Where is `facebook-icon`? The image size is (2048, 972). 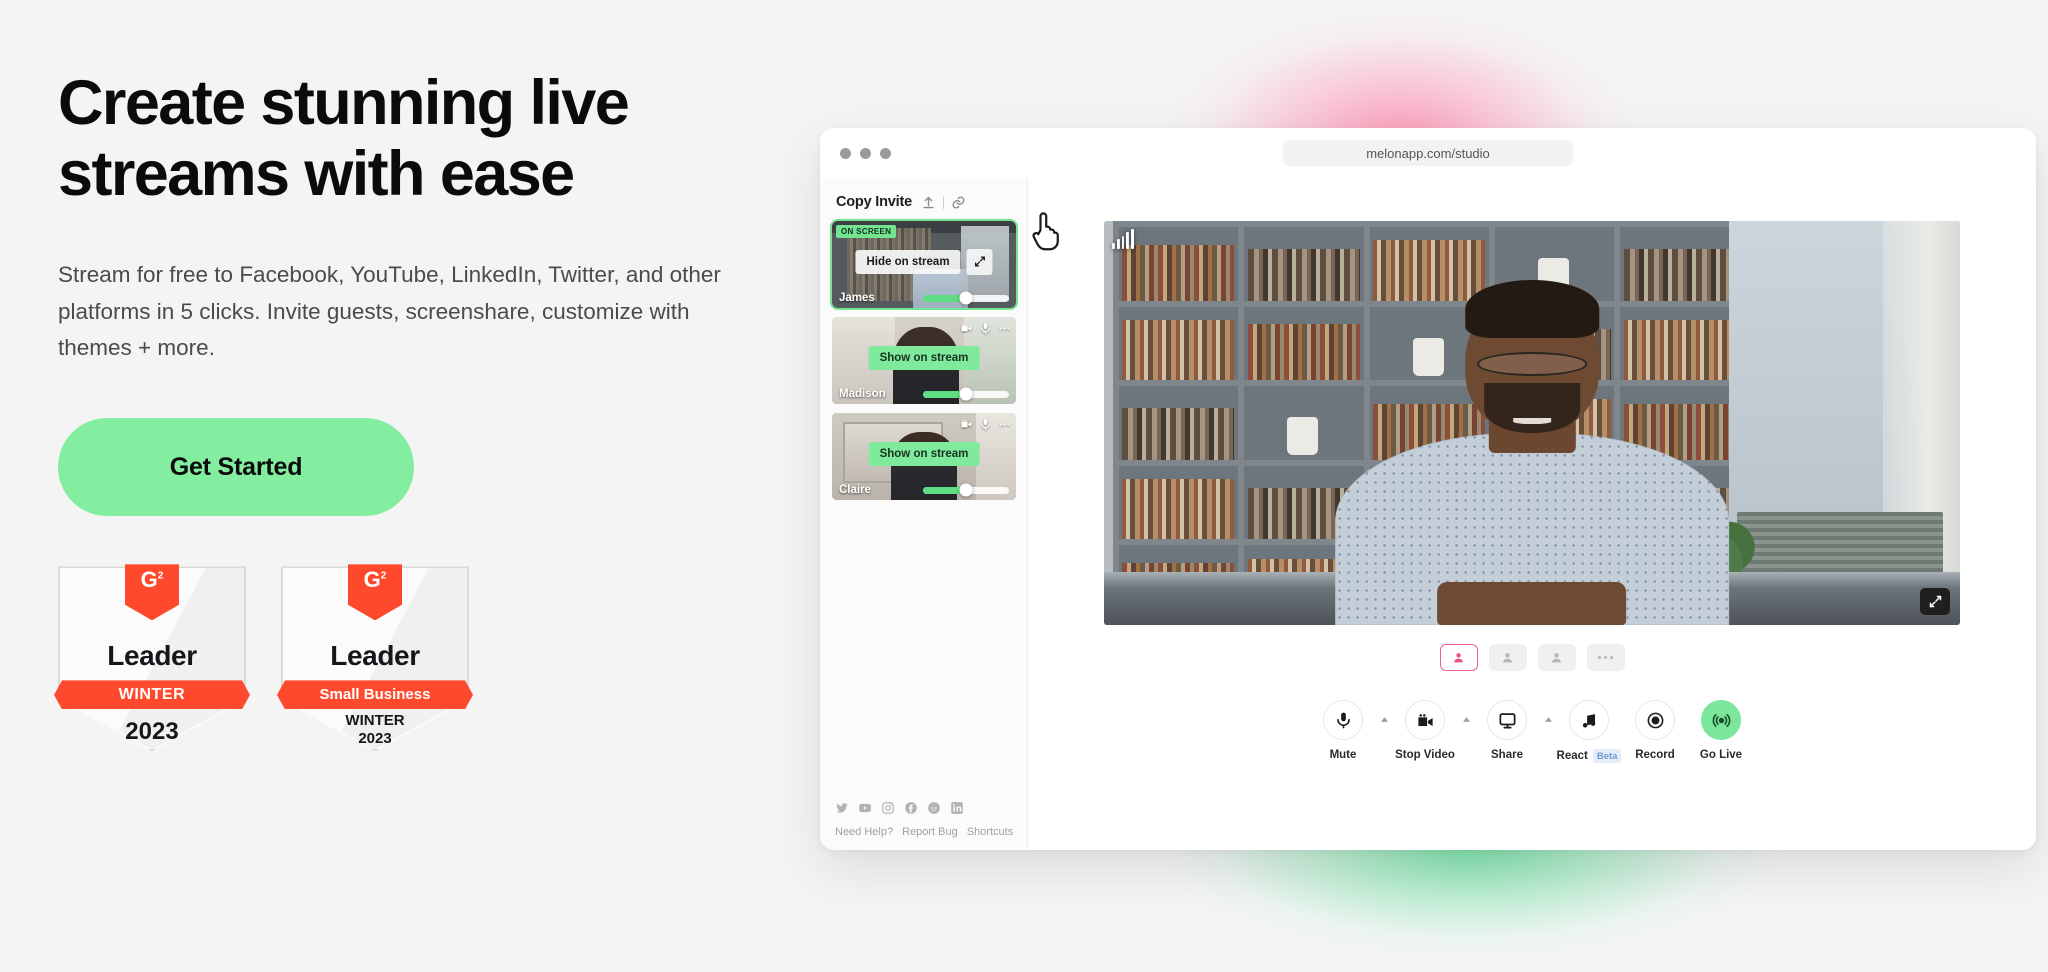 facebook-icon is located at coordinates (911, 808).